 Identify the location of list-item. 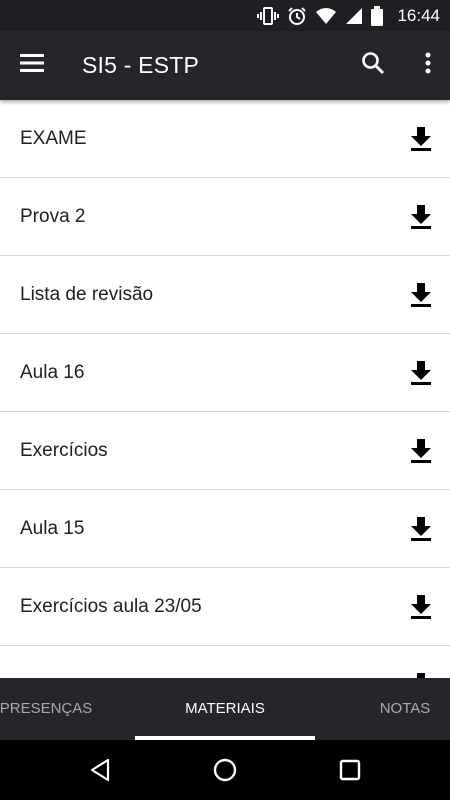
(225, 662).